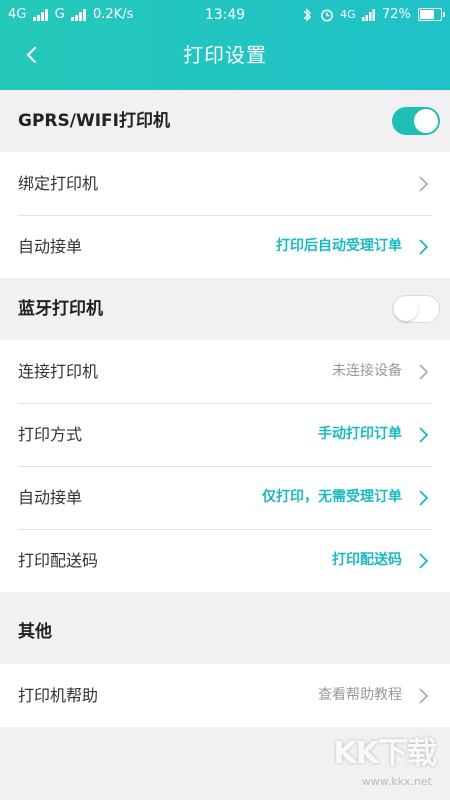 This screenshot has width=450, height=800. What do you see at coordinates (225, 121) in the screenshot?
I see `section-gprs-header: GPRS/WIFI打印机` at bounding box center [225, 121].